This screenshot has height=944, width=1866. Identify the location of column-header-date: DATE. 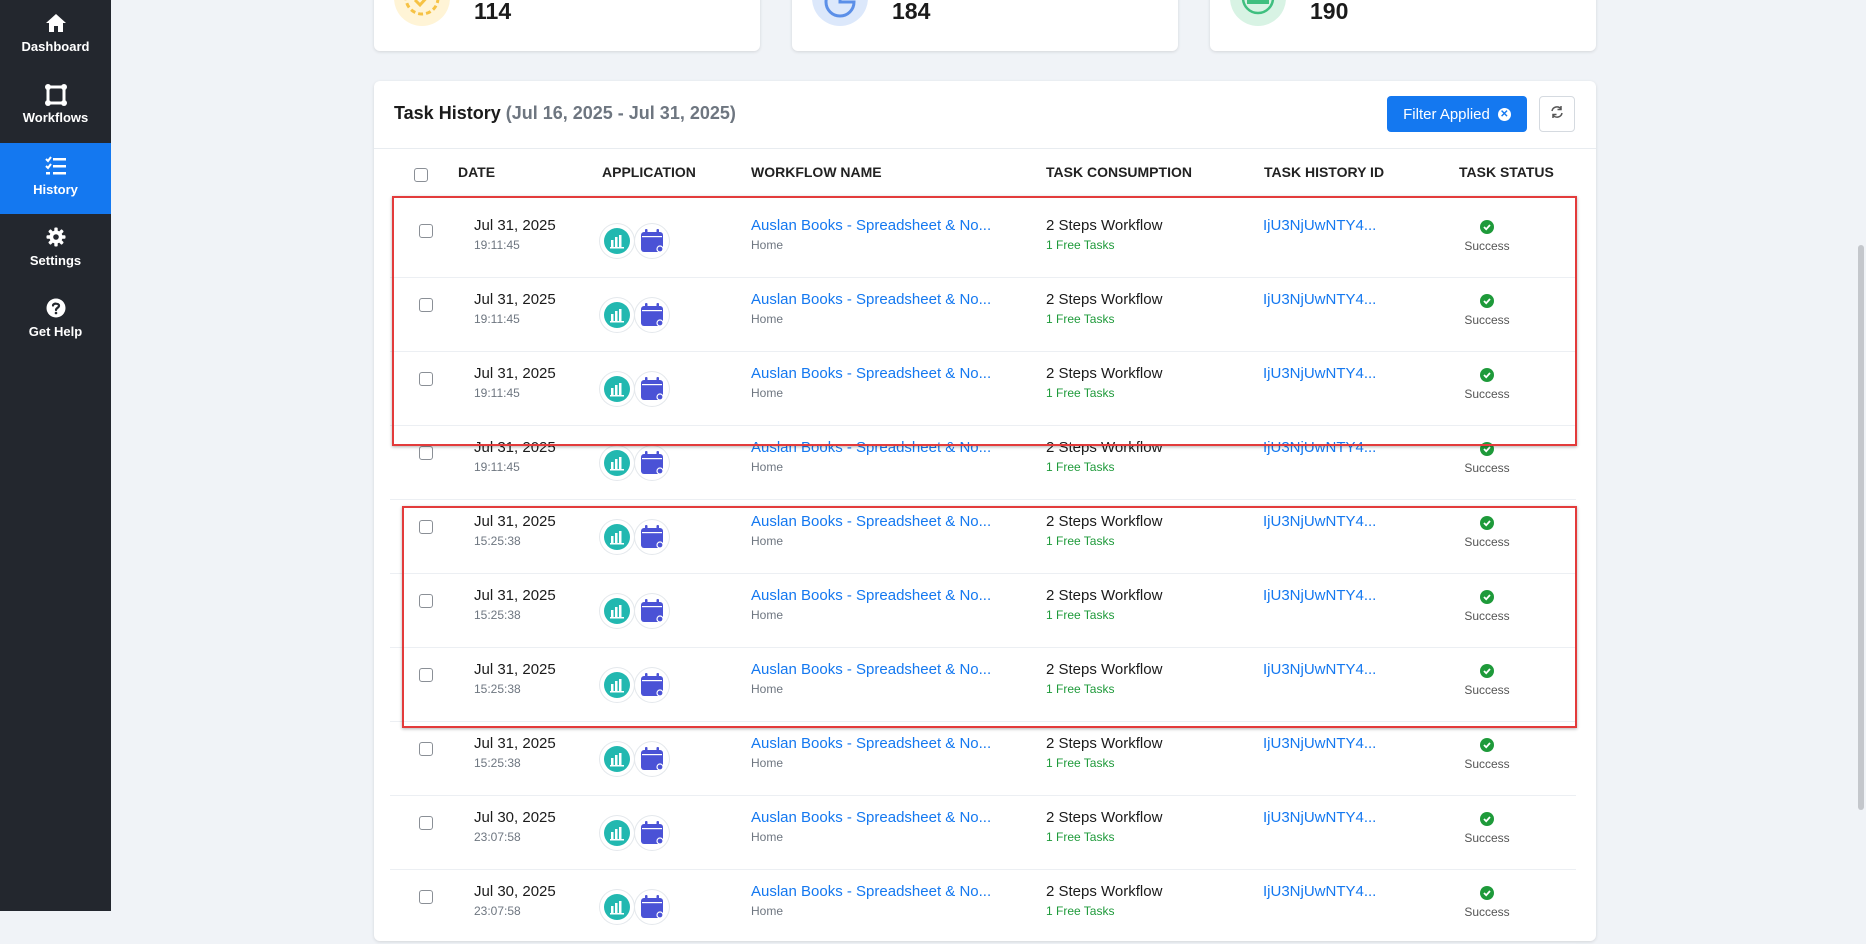
(476, 172).